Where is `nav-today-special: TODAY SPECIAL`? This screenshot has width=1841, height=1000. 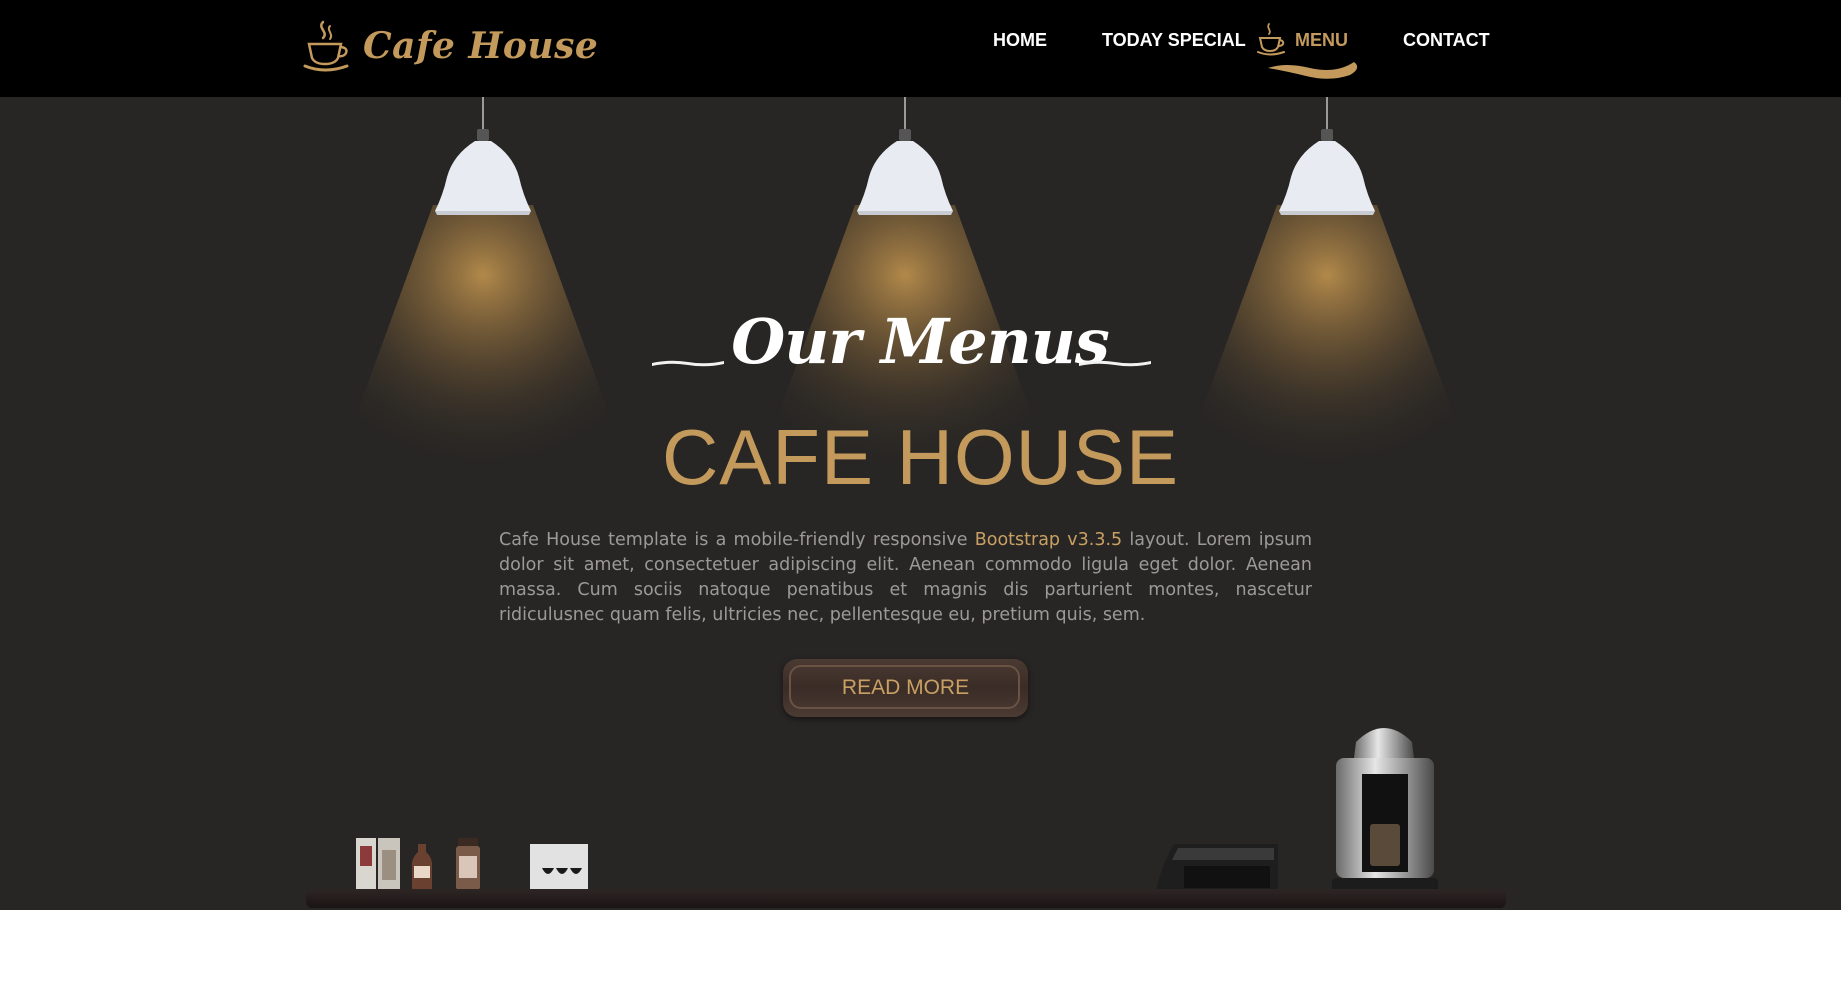
nav-today-special: TODAY SPECIAL is located at coordinates (1174, 40).